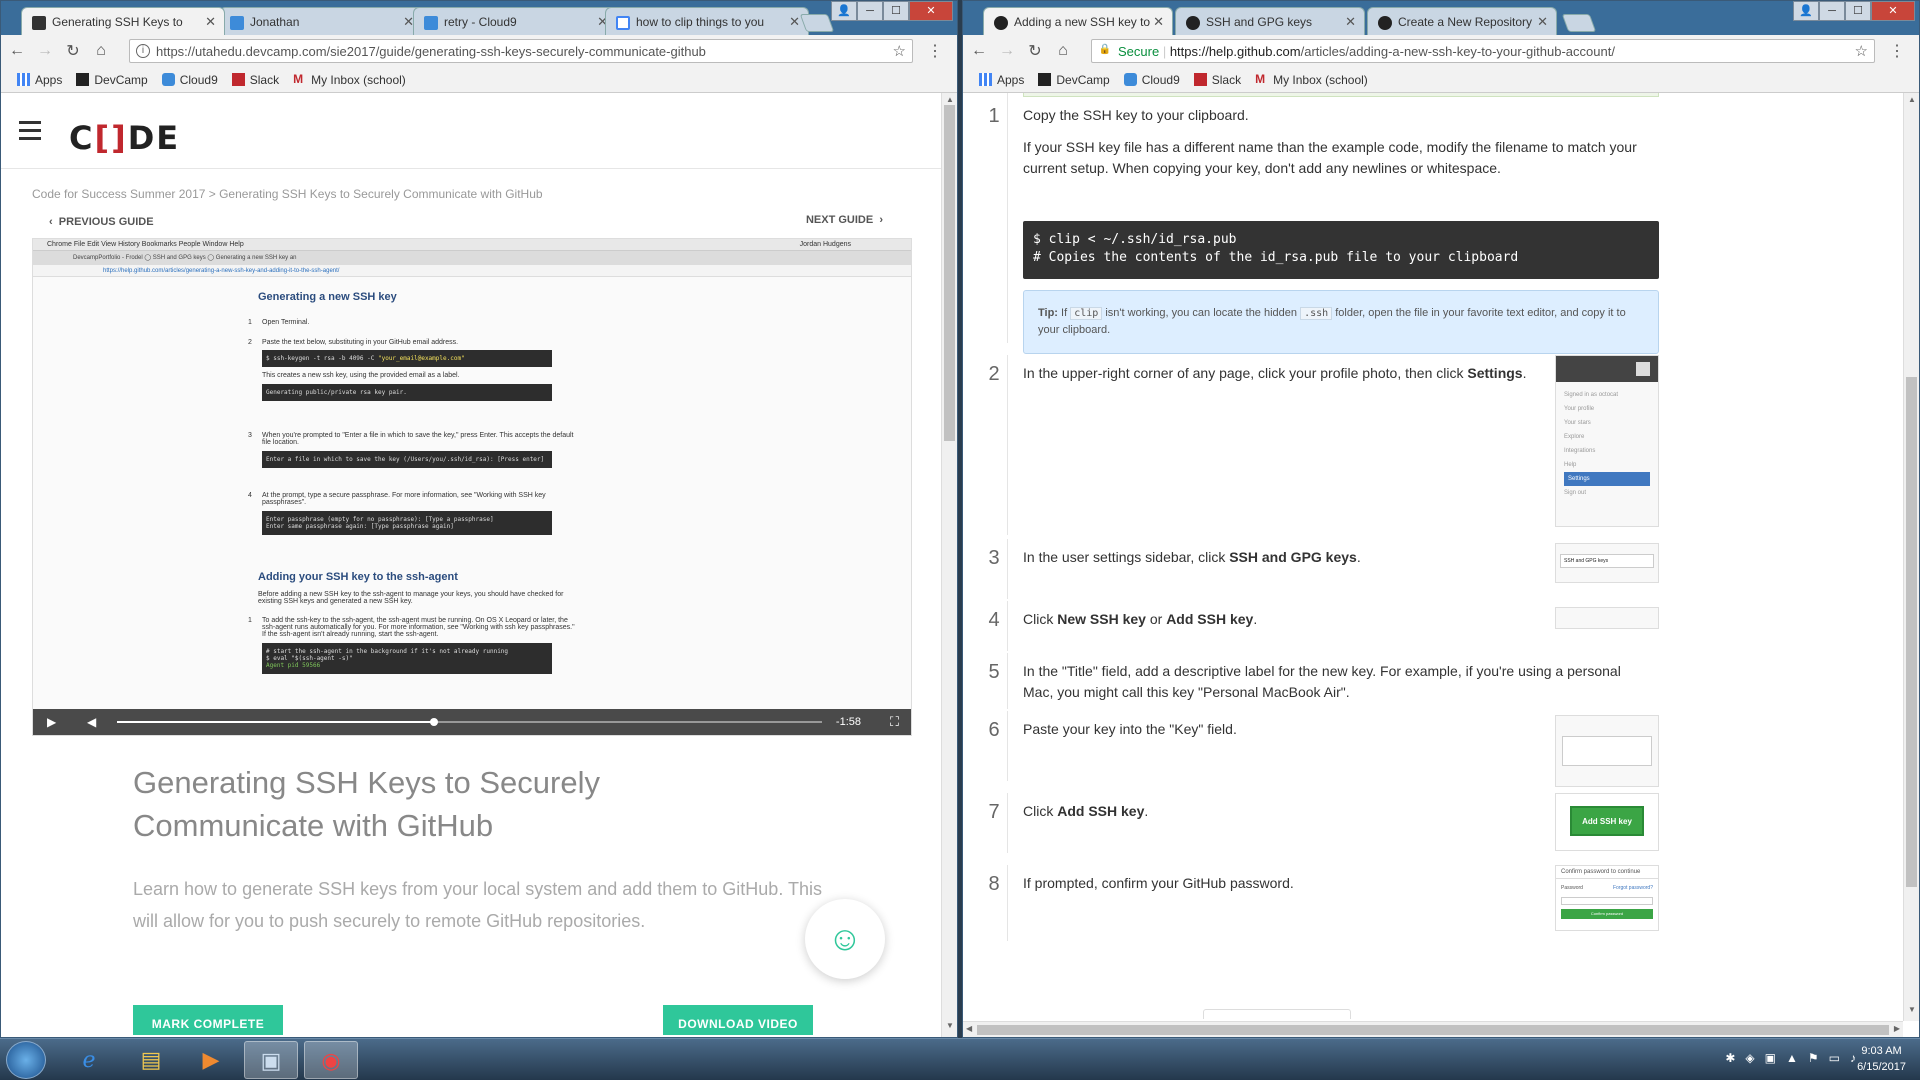 The image size is (1920, 1080). I want to click on tab-google-search: how to clip things to you ✕, so click(707, 21).